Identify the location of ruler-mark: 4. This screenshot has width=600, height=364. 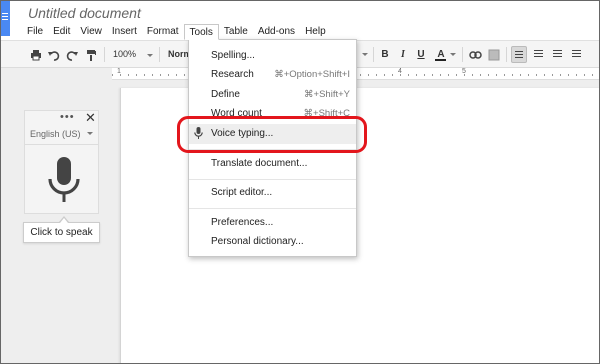
(400, 71).